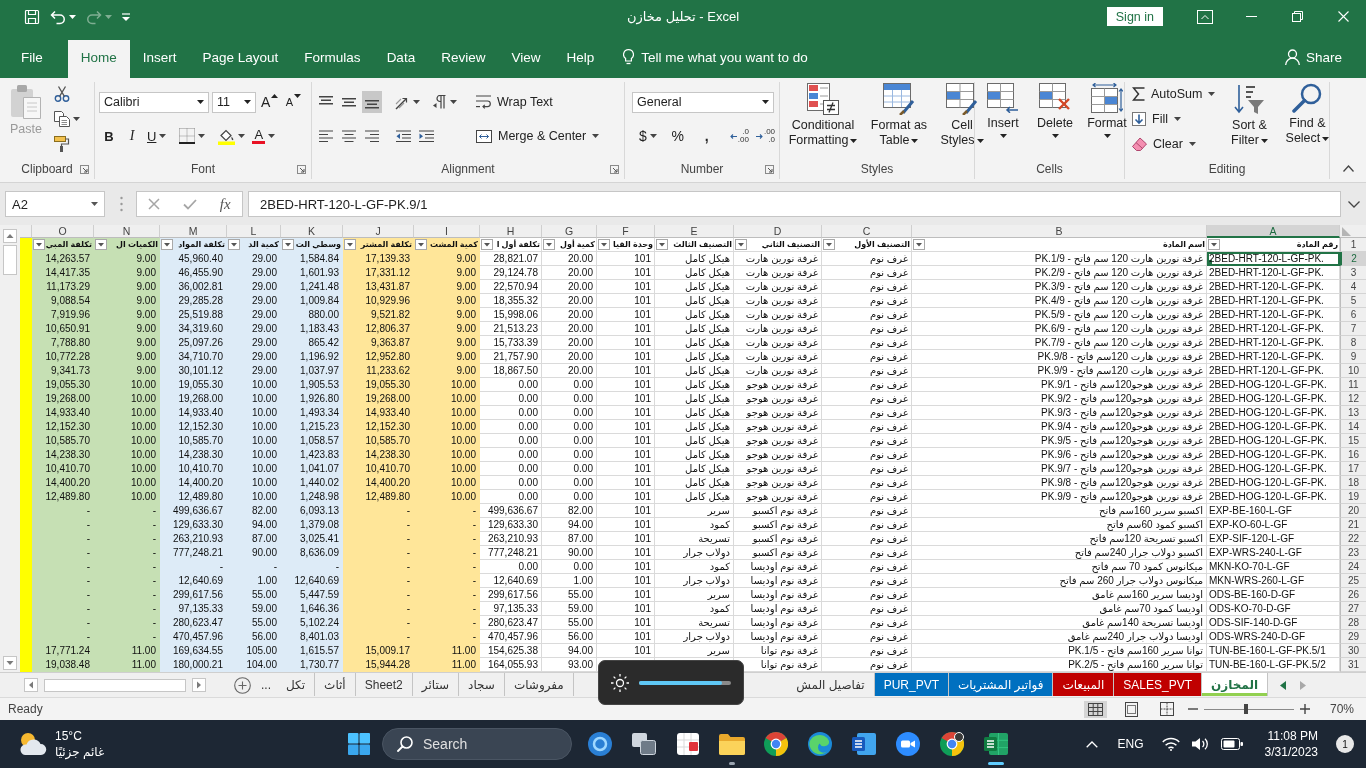 This screenshot has height=768, width=1366. What do you see at coordinates (580, 59) in the screenshot?
I see `ribbon-tab: Help` at bounding box center [580, 59].